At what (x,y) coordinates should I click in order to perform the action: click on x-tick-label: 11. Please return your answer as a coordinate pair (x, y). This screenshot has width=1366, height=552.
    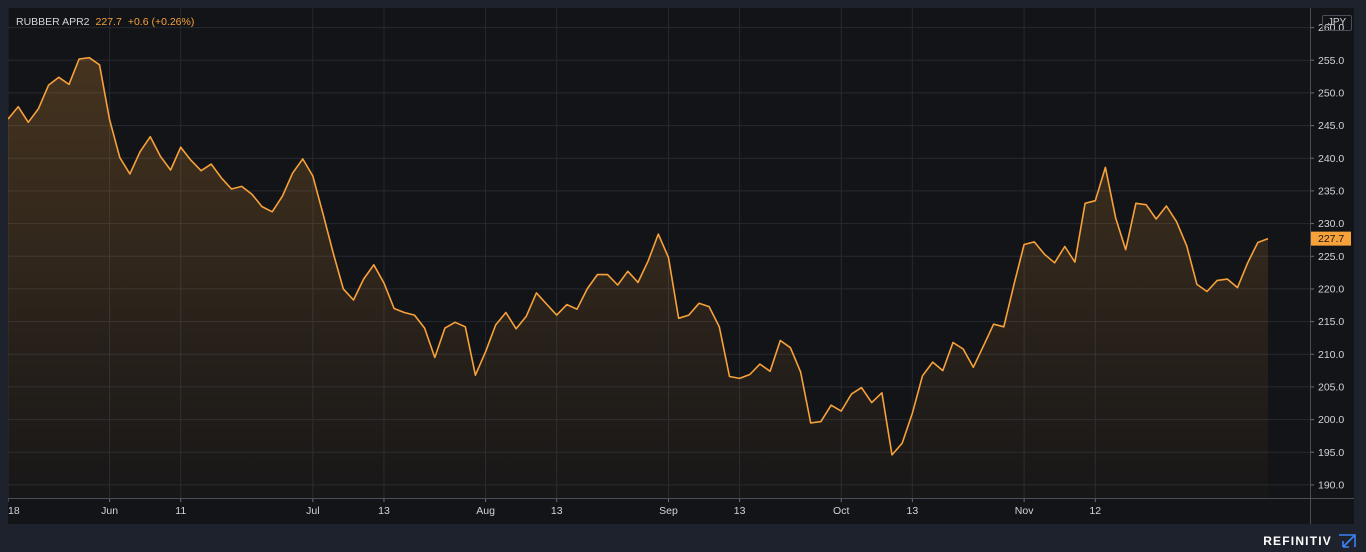
    Looking at the image, I should click on (180, 511).